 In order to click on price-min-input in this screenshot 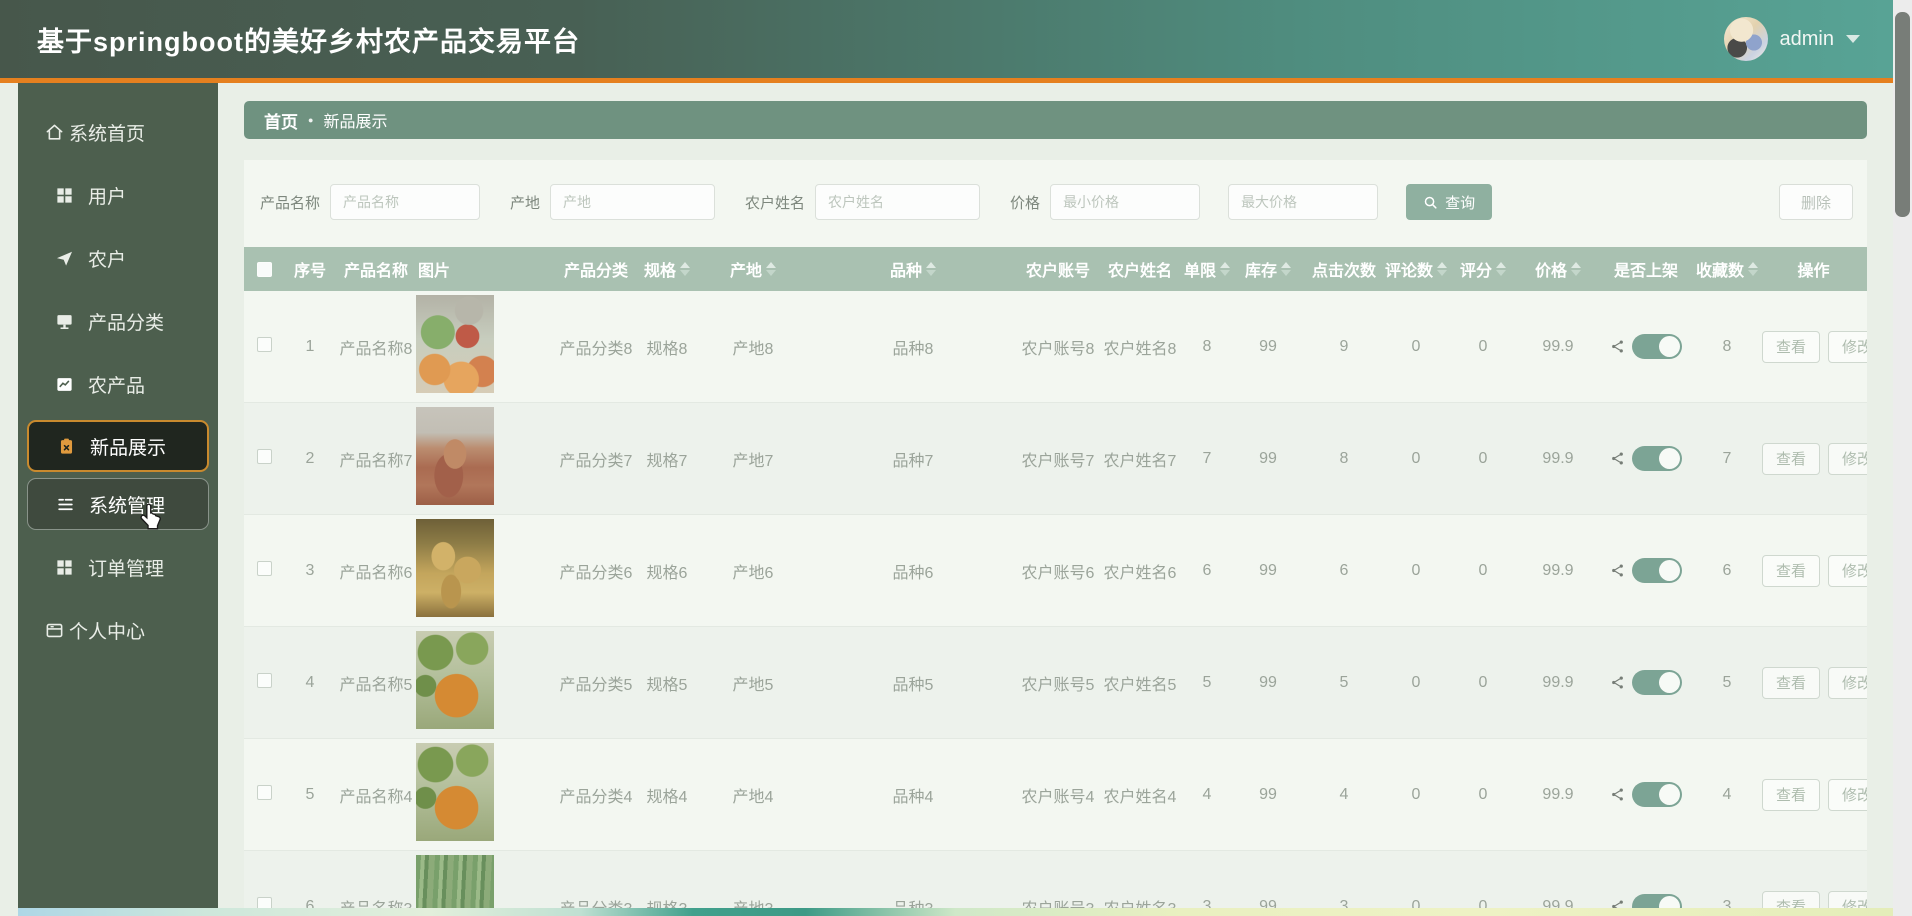, I will do `click(1125, 202)`.